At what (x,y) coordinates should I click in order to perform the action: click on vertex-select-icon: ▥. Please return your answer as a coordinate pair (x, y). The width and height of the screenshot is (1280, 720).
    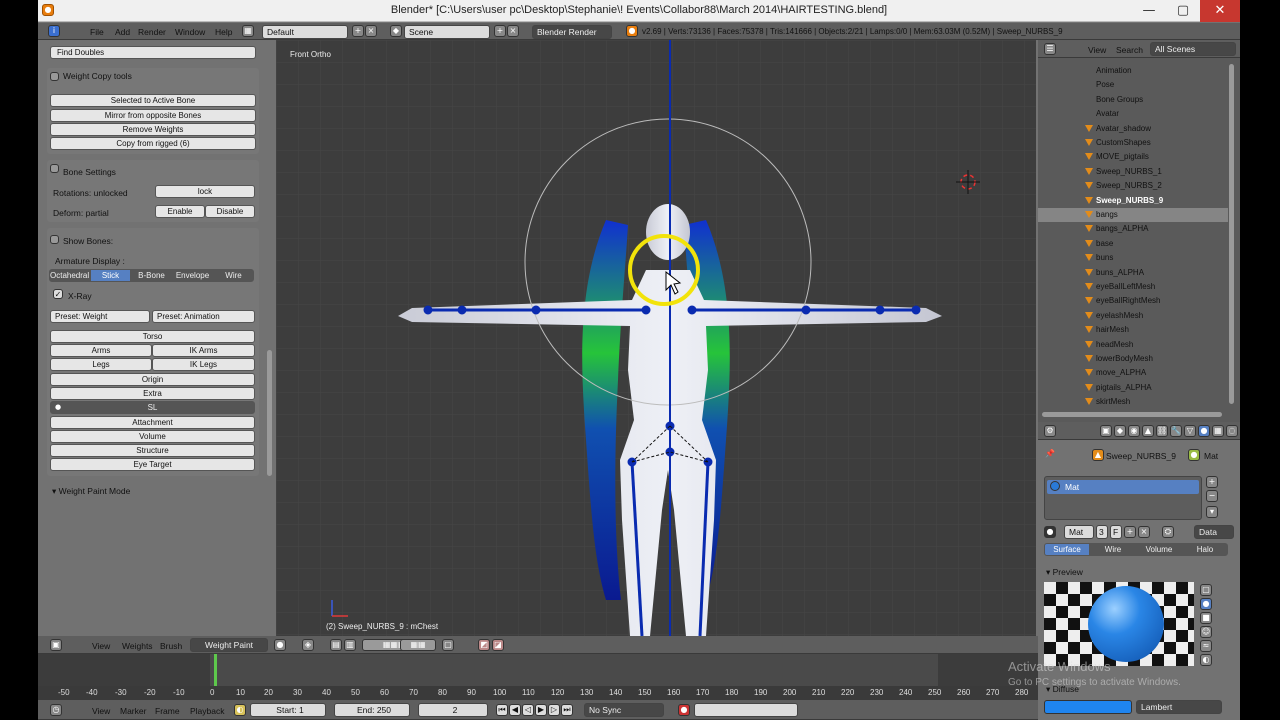
    Looking at the image, I should click on (350, 645).